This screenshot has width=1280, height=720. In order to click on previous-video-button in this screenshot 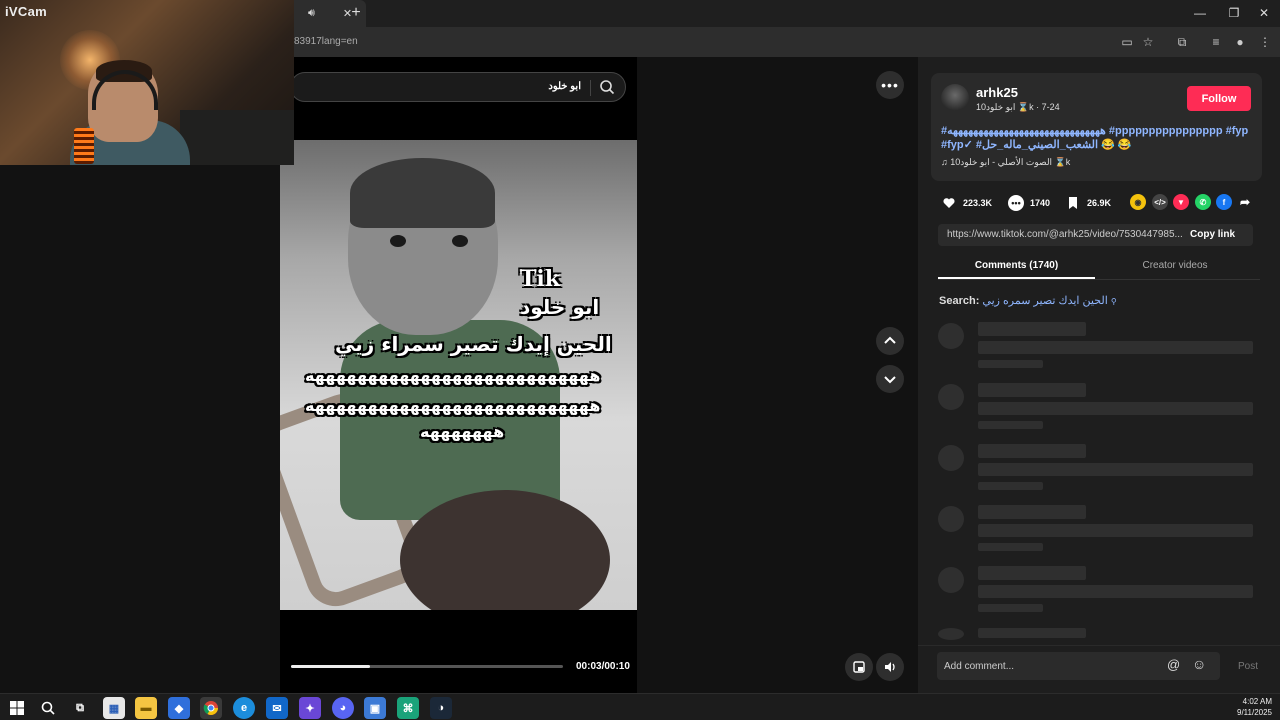, I will do `click(890, 341)`.